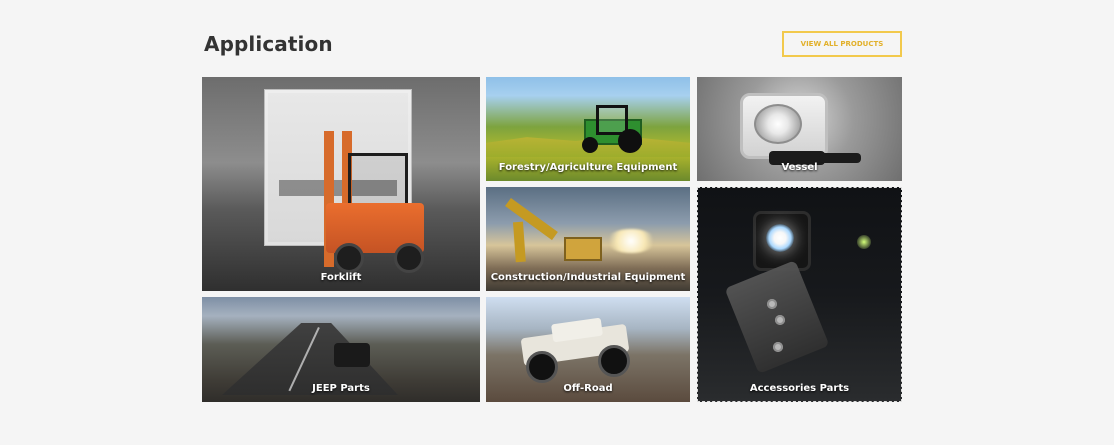 The width and height of the screenshot is (1114, 445). What do you see at coordinates (615, 132) in the screenshot?
I see `tractor-image` at bounding box center [615, 132].